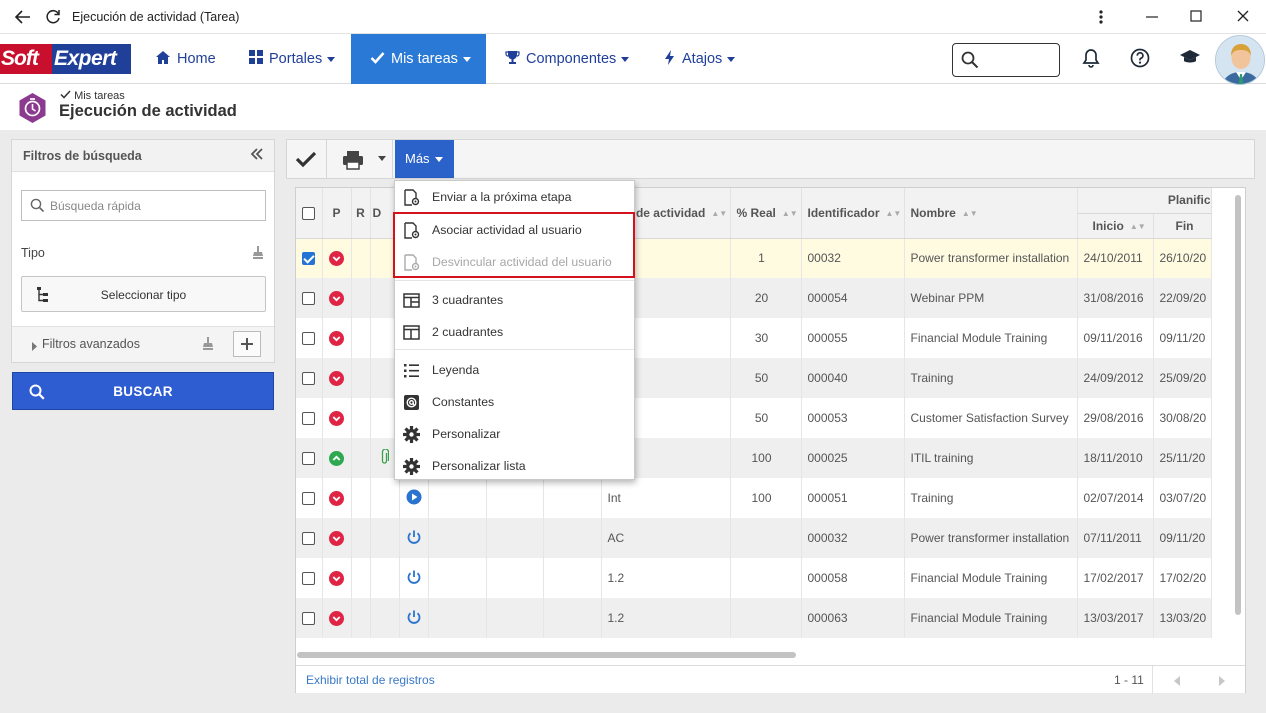  Describe the element at coordinates (1101, 19) in the screenshot. I see `more-vertical-icon` at that location.